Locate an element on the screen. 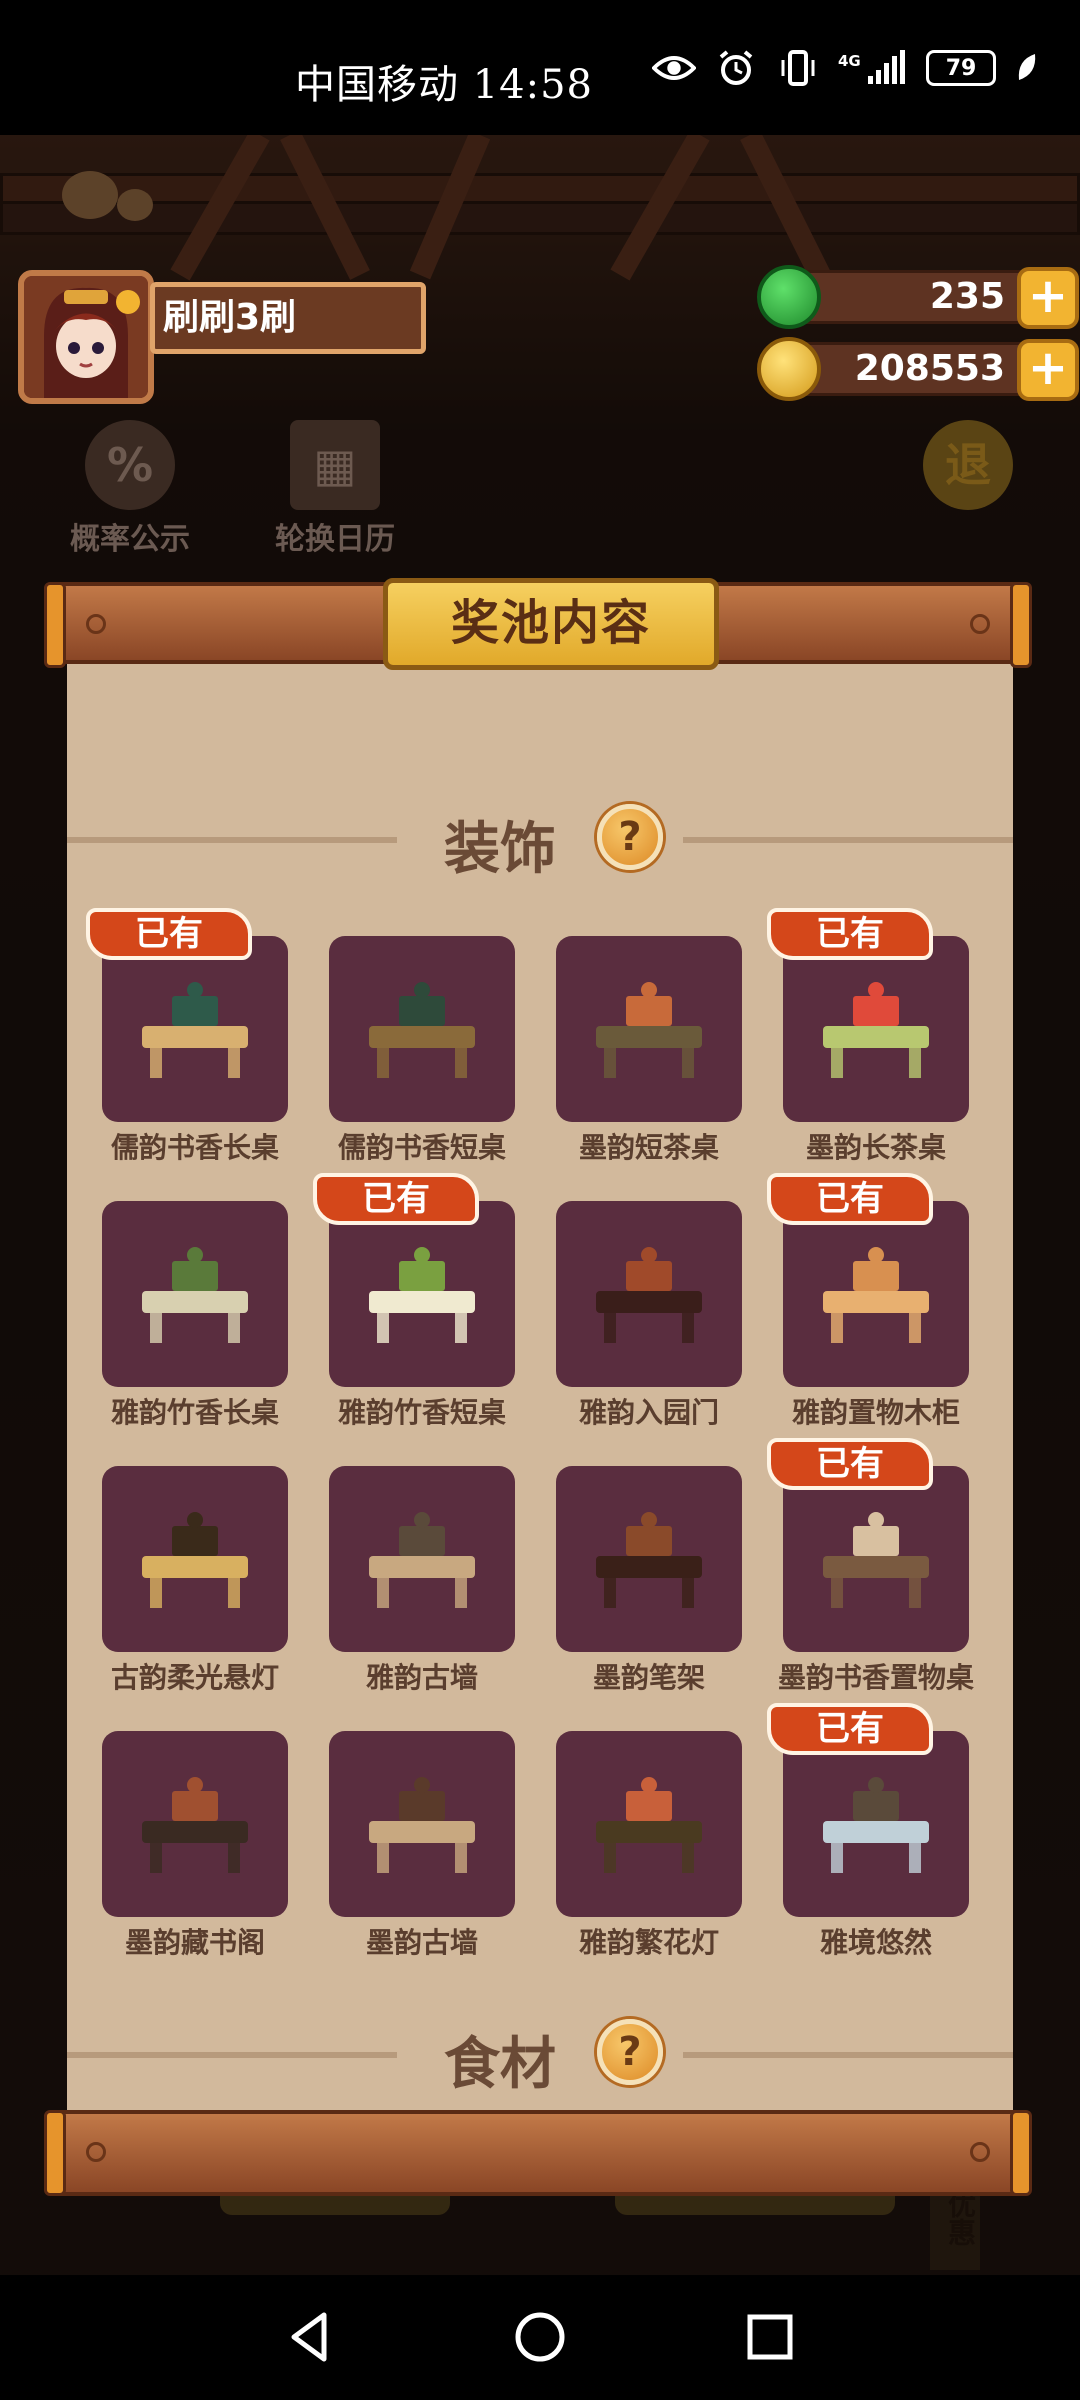 The width and height of the screenshot is (1080, 2400). prize-item: 儒韵书香短桌 is located at coordinates (422, 1050).